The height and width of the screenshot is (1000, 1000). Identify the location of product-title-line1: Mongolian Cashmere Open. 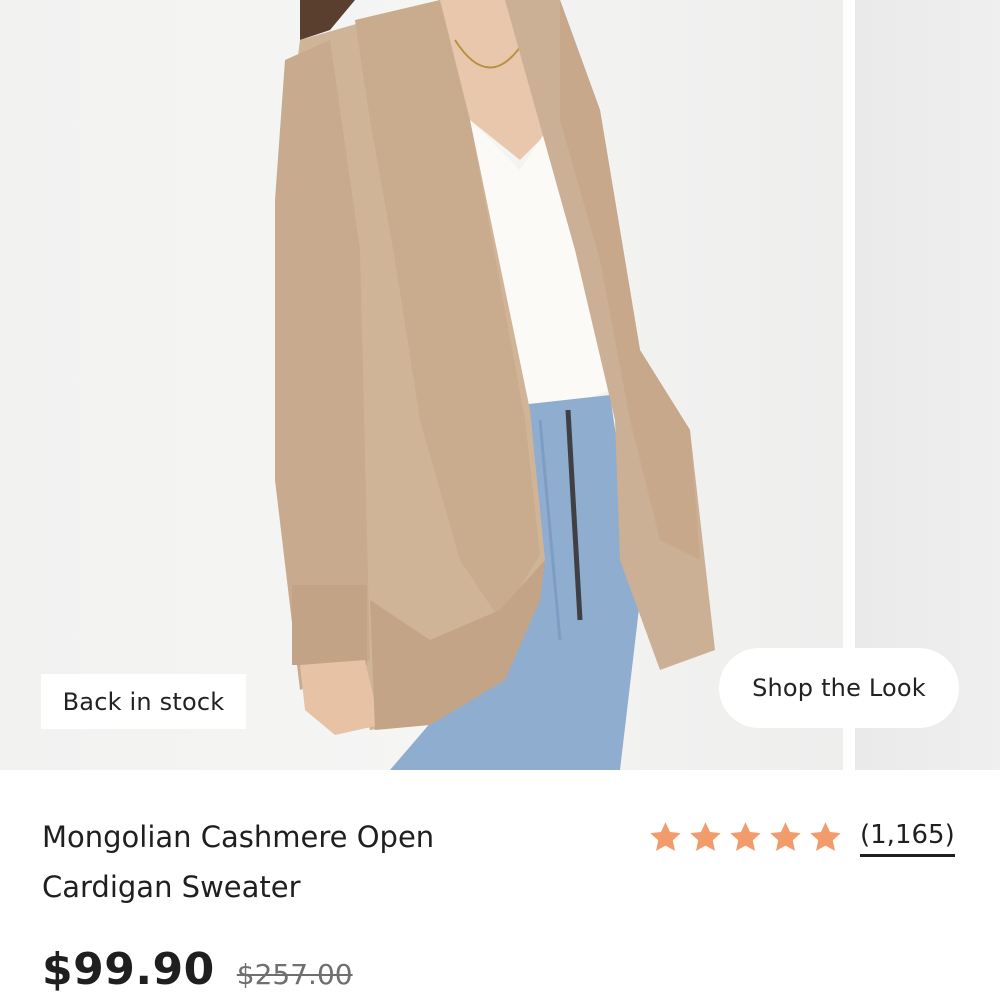
(238, 837).